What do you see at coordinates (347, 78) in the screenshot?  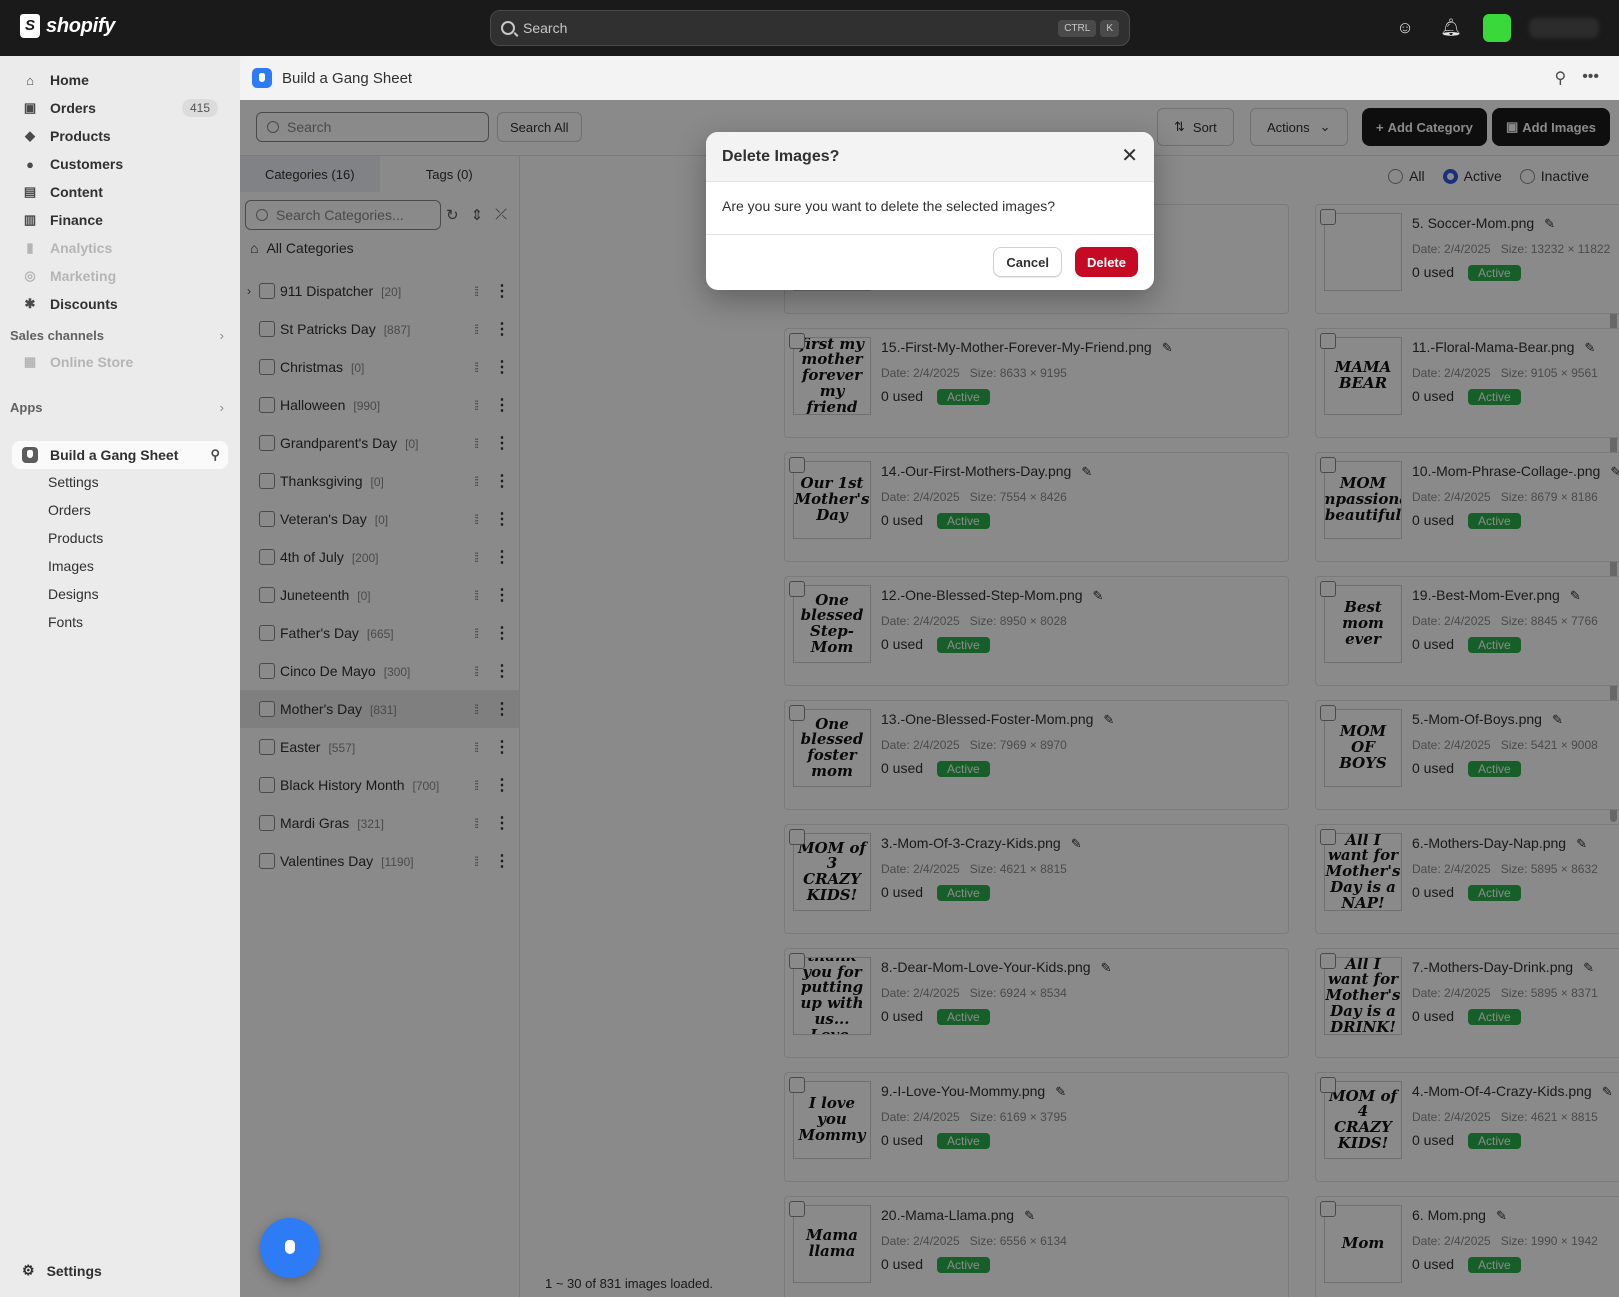 I see `page-title: Build a Gang Sheet` at bounding box center [347, 78].